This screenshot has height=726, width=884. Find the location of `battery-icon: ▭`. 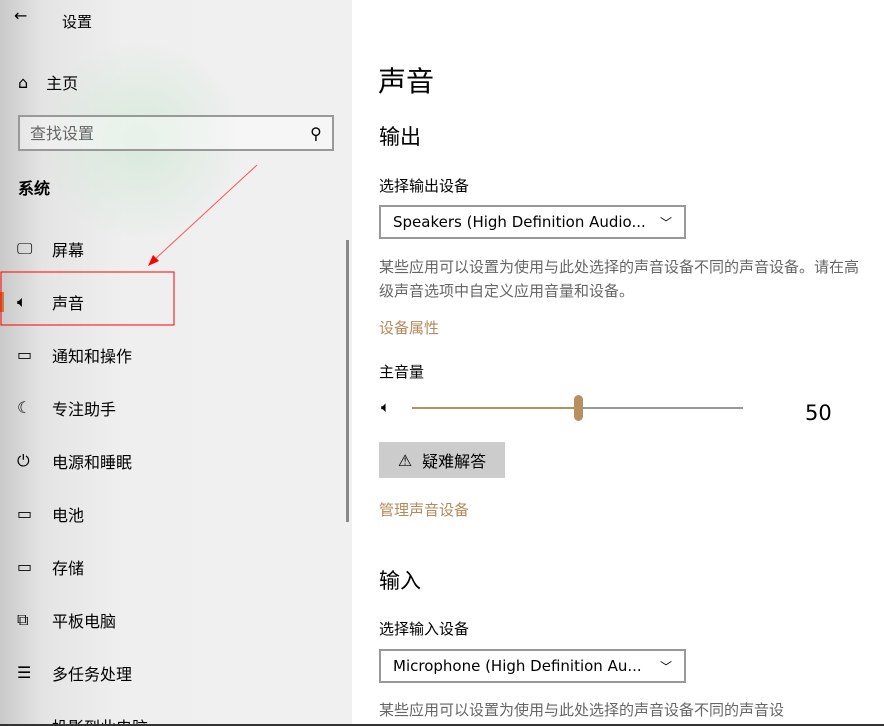

battery-icon: ▭ is located at coordinates (25, 513).